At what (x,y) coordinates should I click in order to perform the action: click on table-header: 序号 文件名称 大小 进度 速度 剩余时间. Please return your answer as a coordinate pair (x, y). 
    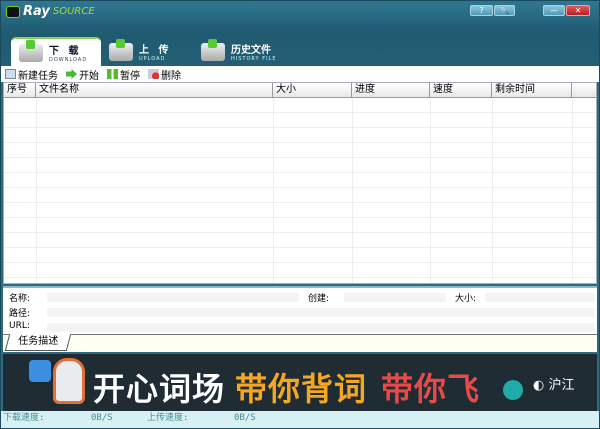
    Looking at the image, I should click on (300, 90).